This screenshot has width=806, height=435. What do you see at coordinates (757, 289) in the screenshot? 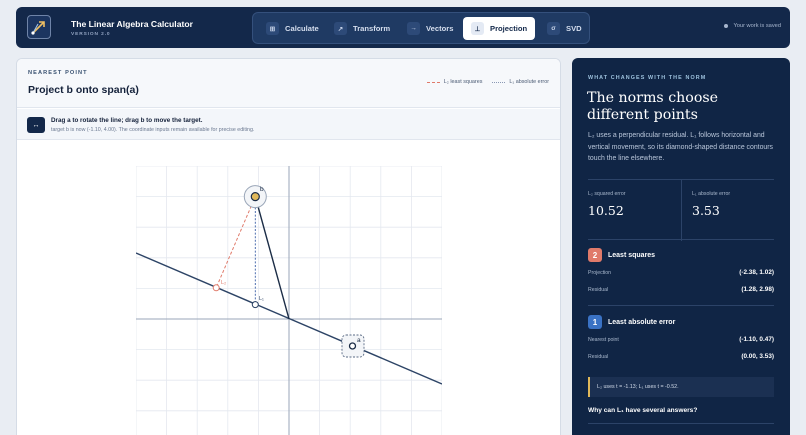
I see `row-value: (1.28, 2.98)` at bounding box center [757, 289].